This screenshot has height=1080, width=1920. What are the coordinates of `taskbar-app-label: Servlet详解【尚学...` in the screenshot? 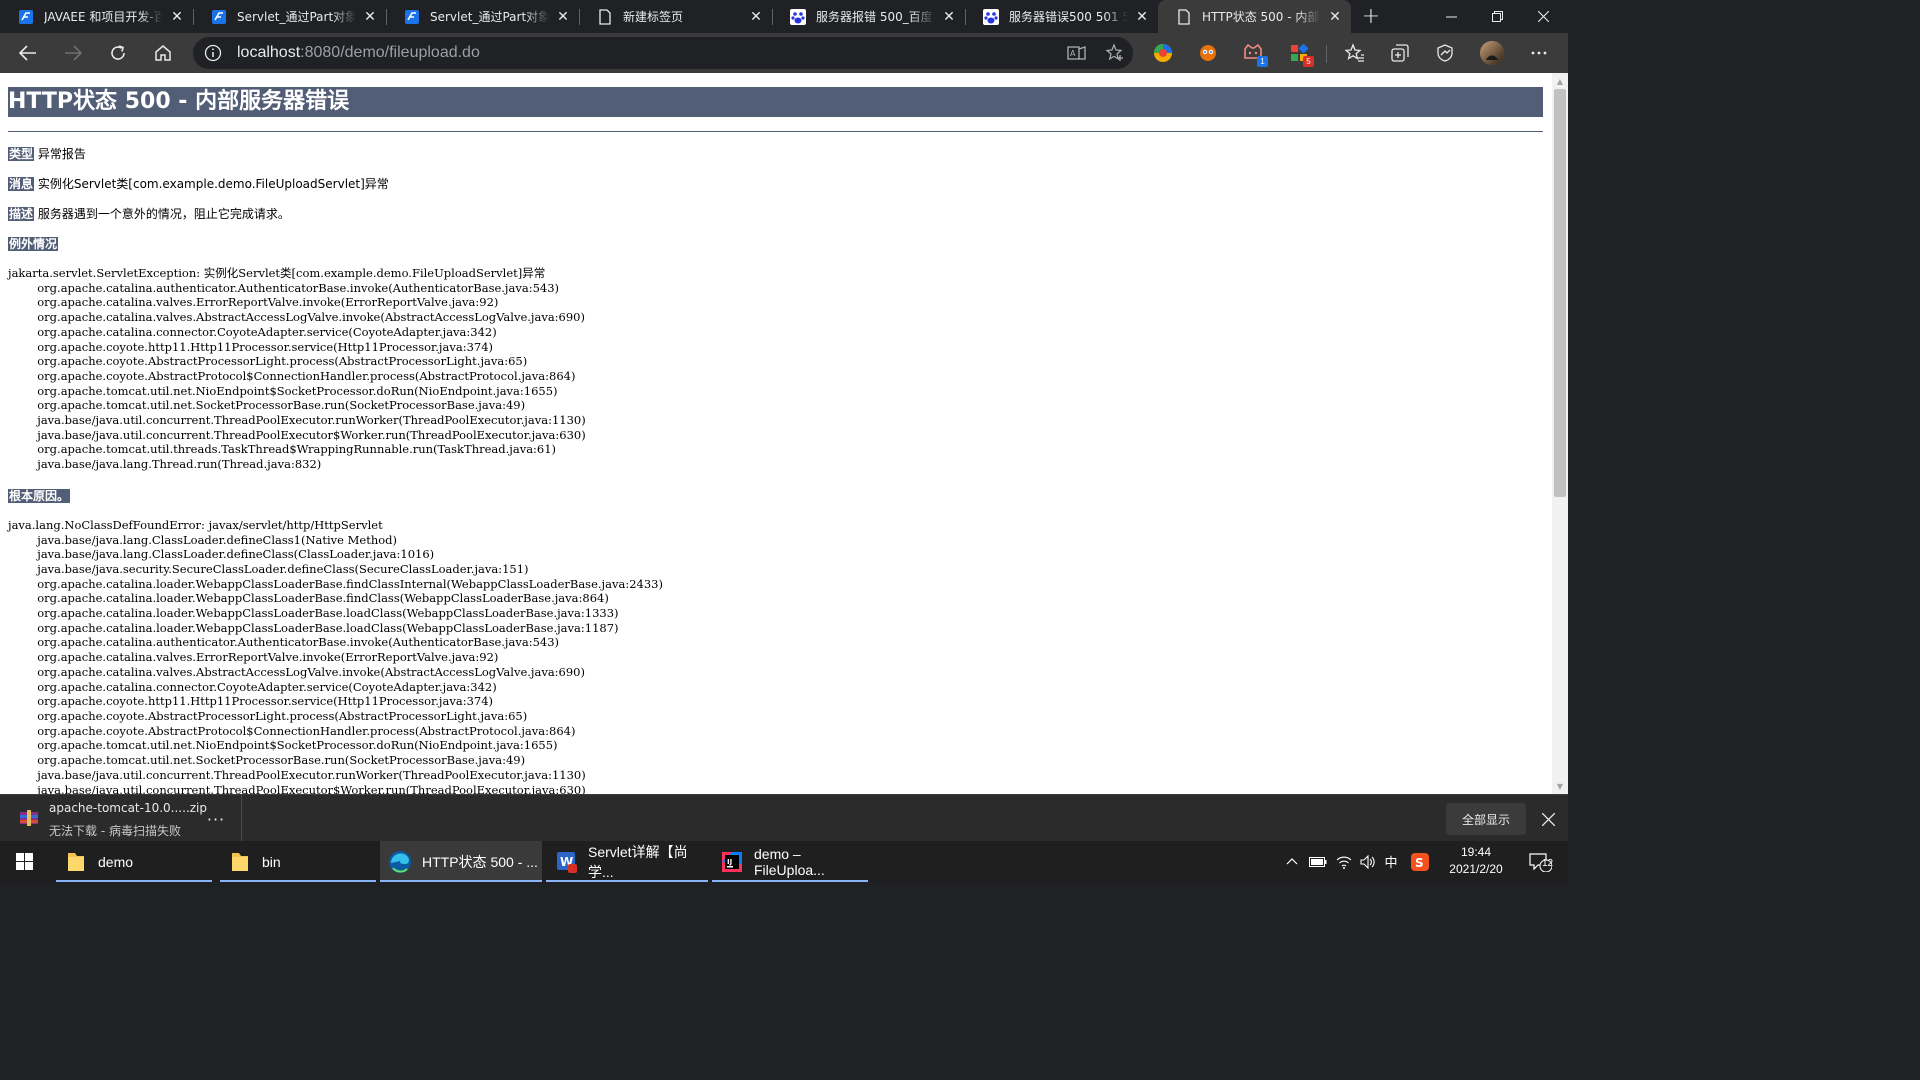 It's located at (638, 861).